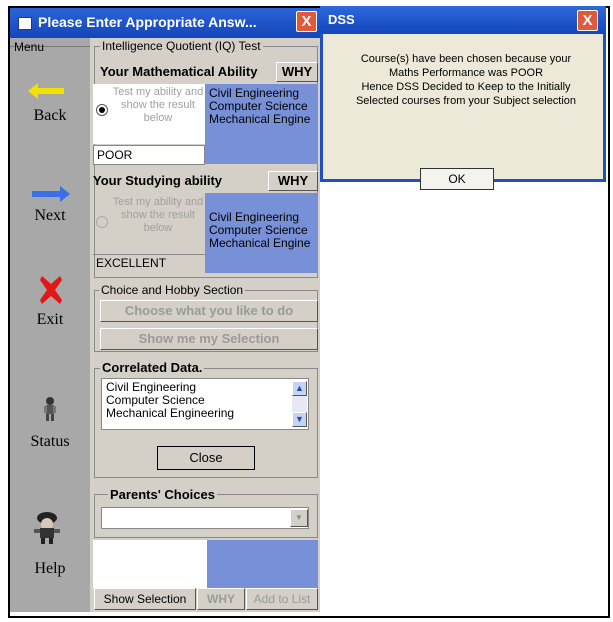  Describe the element at coordinates (262, 564) in the screenshot. I see `bottom-blue-pane` at that location.